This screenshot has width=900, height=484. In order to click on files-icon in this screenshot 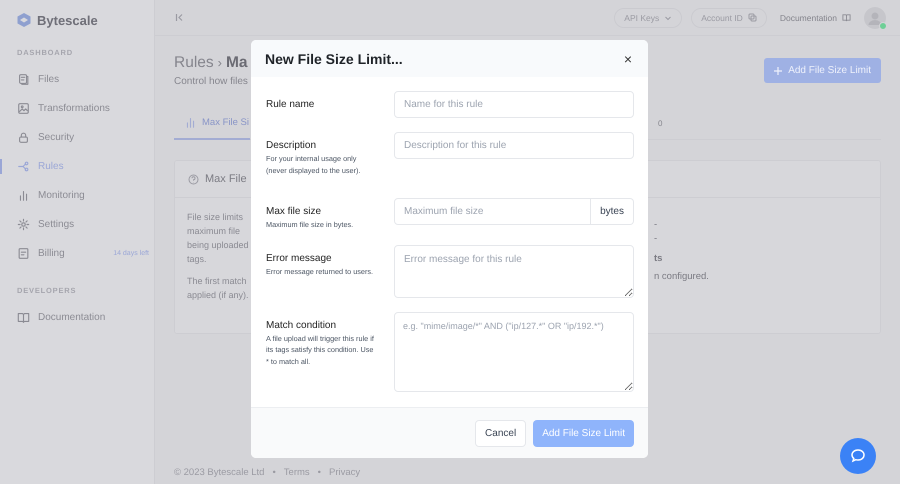, I will do `click(23, 79)`.